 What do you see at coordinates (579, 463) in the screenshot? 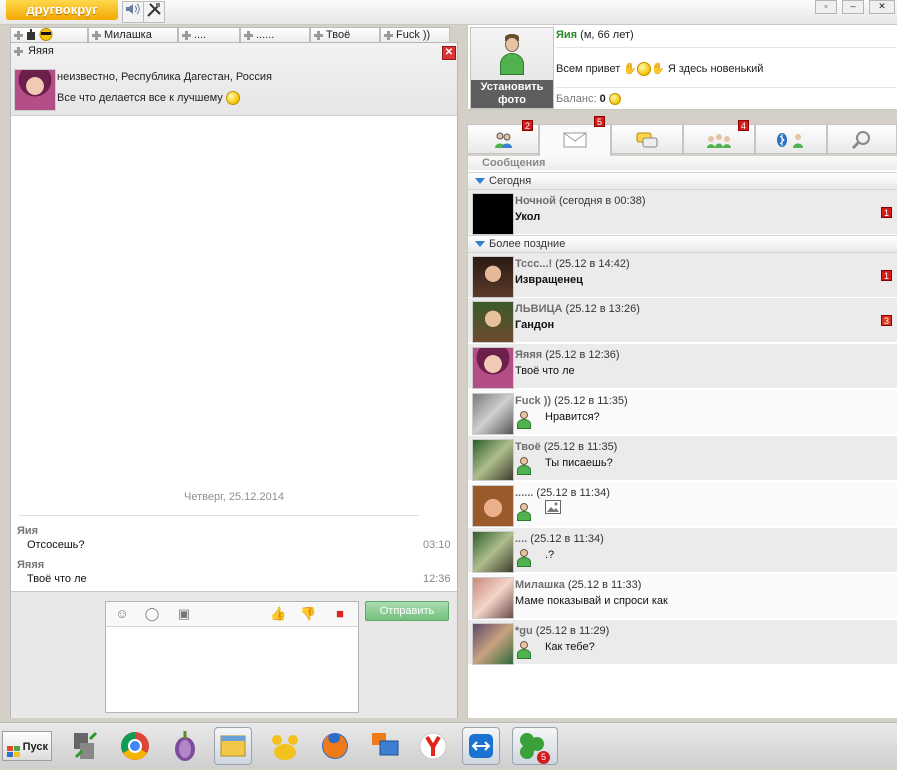
I see `conversation-text: Ты писаешь?` at bounding box center [579, 463].